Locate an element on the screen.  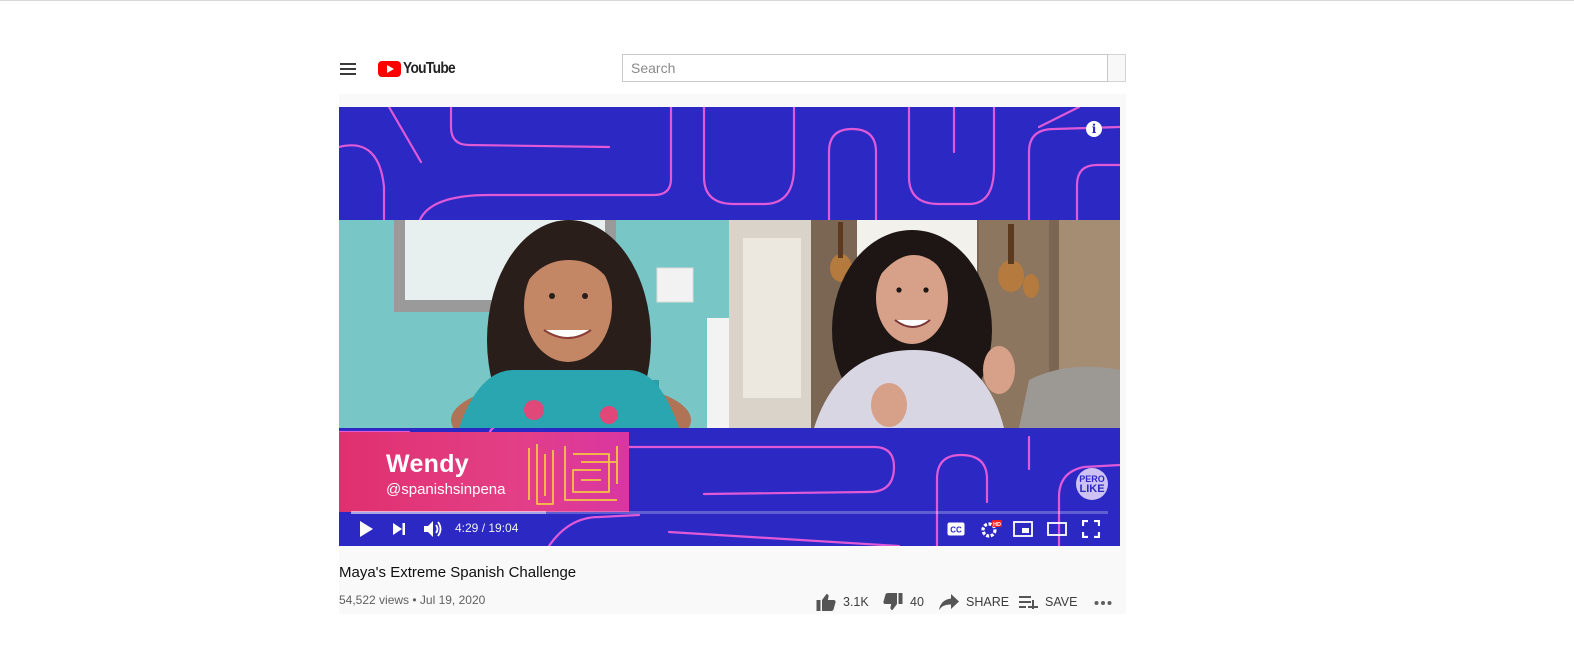
search-input is located at coordinates (865, 68).